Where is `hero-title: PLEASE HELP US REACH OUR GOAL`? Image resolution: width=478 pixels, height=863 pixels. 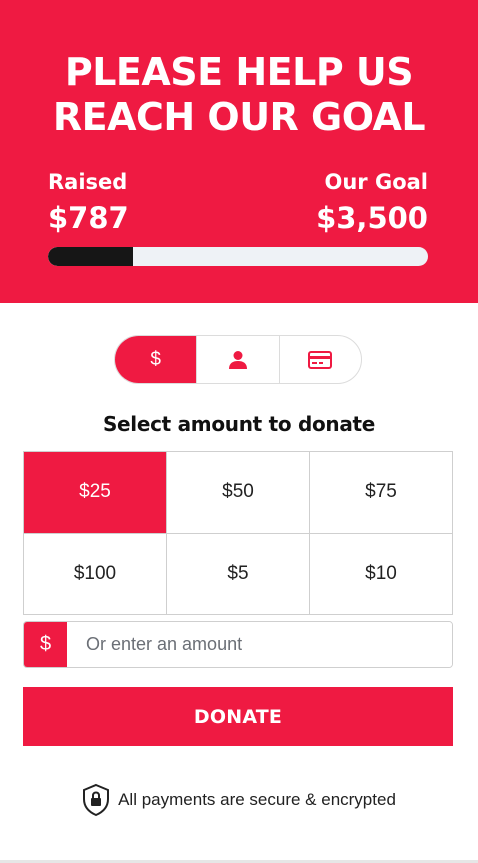
hero-title: PLEASE HELP US REACH OUR GOAL is located at coordinates (239, 95).